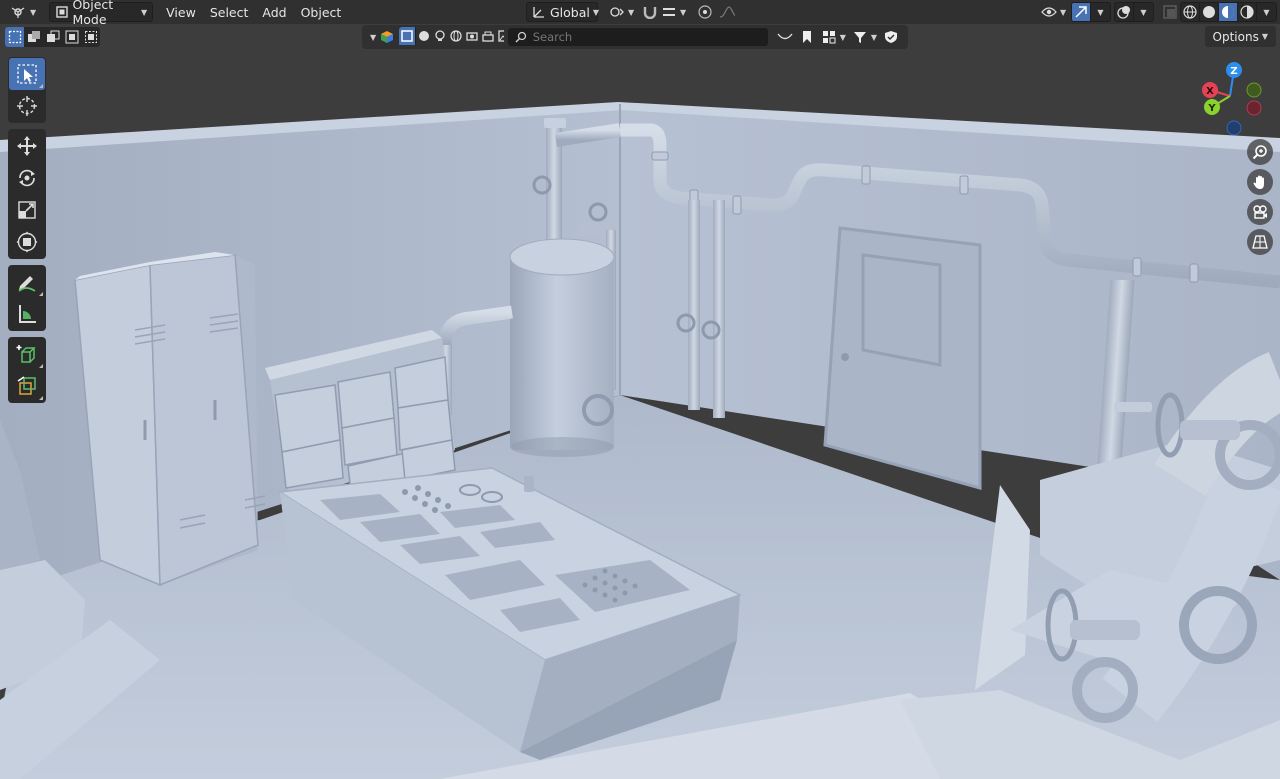  I want to click on neg-x-axis-dot, so click(1254, 108).